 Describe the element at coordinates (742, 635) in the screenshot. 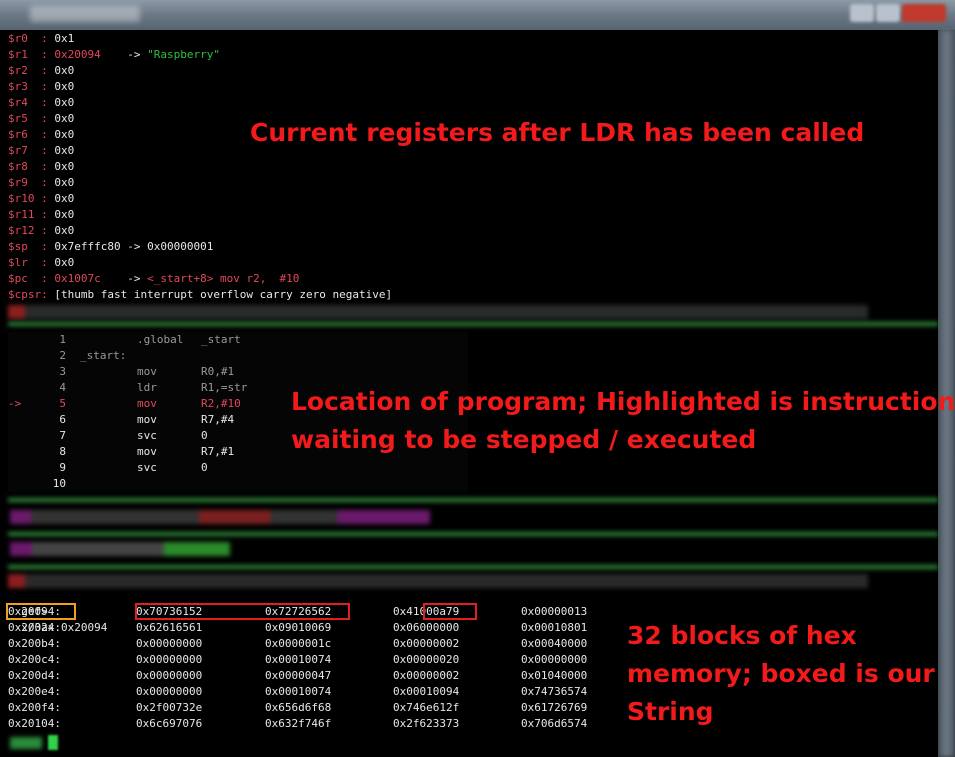

I see `annotation-memory-line1: 32 blocks of hex` at that location.